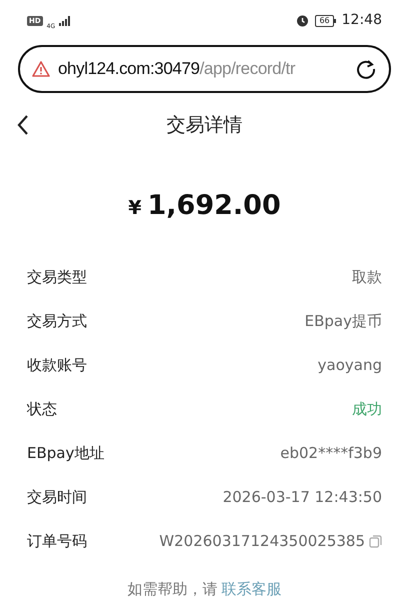  I want to click on detail-label: 状态, so click(42, 409).